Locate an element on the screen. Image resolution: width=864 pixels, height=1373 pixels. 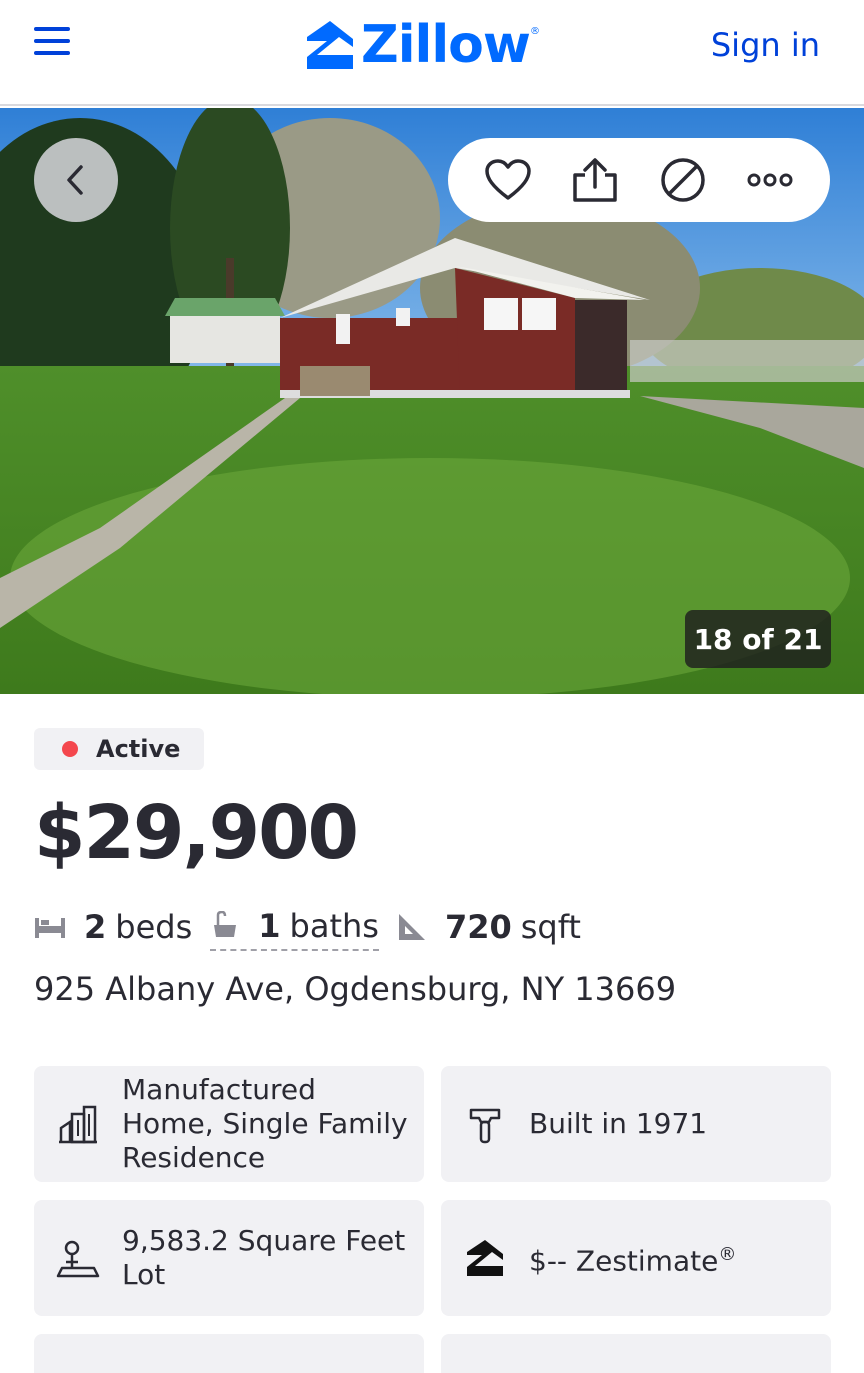
feature-card-year-built: Built in 1971 is located at coordinates (636, 1124).